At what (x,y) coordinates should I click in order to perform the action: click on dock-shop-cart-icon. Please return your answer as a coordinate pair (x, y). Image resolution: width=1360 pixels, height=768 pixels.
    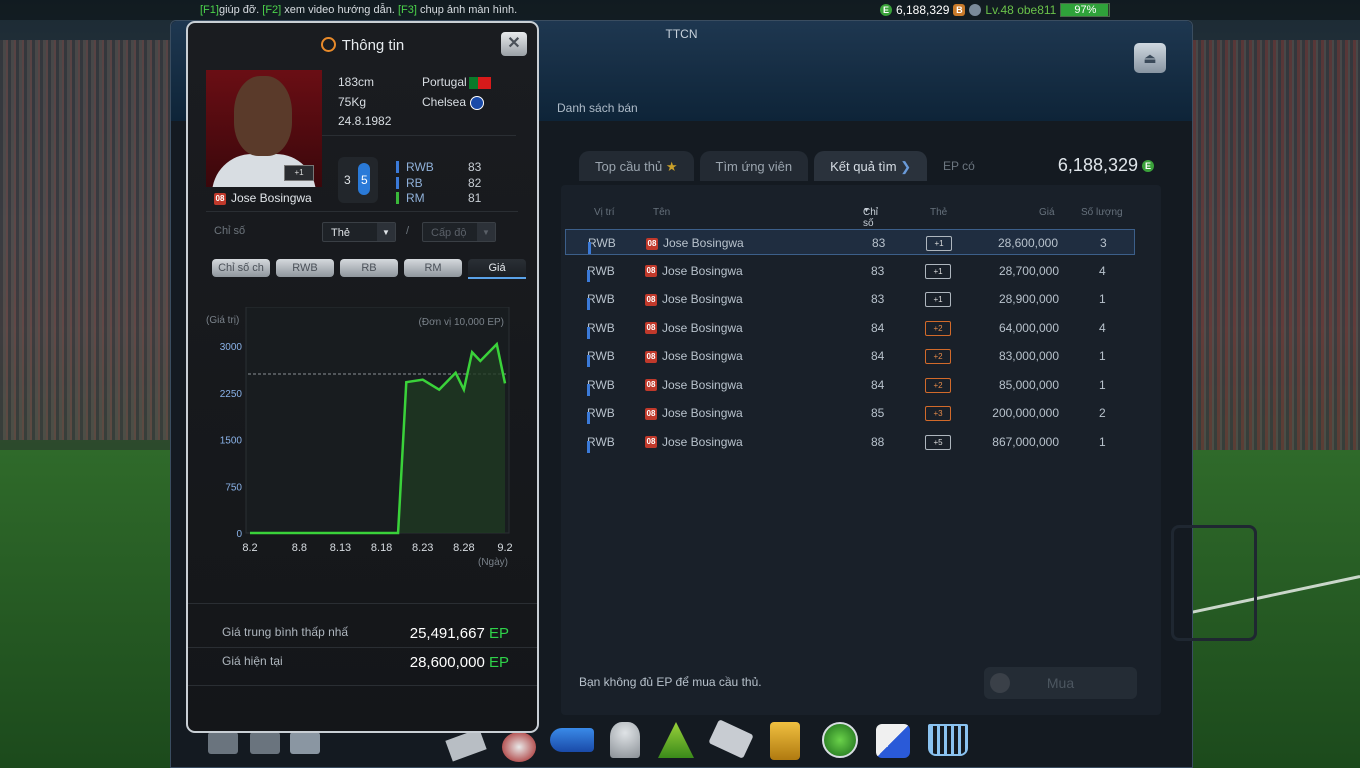
    Looking at the image, I should click on (948, 740).